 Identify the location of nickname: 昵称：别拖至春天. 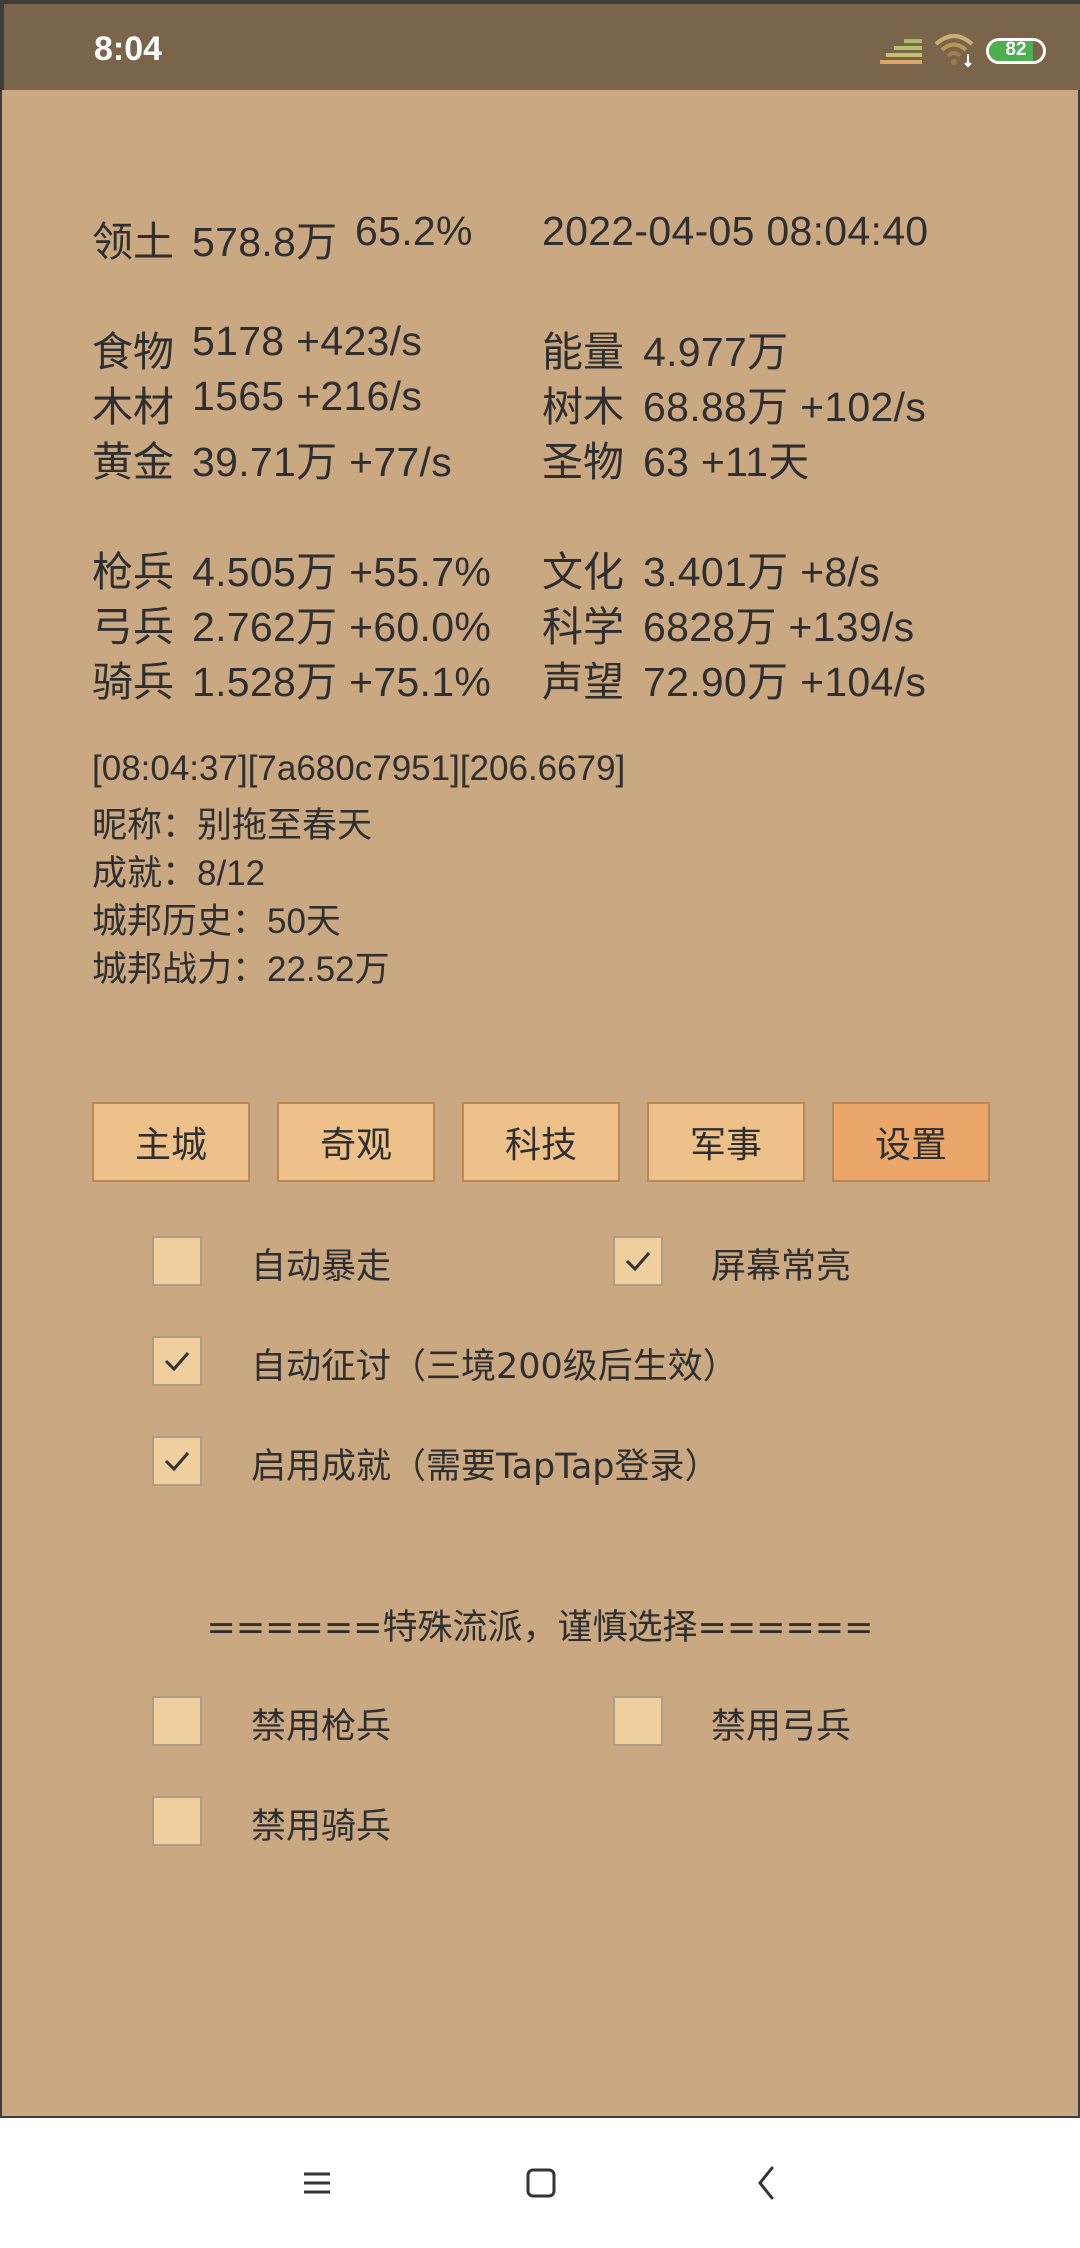
(232, 825).